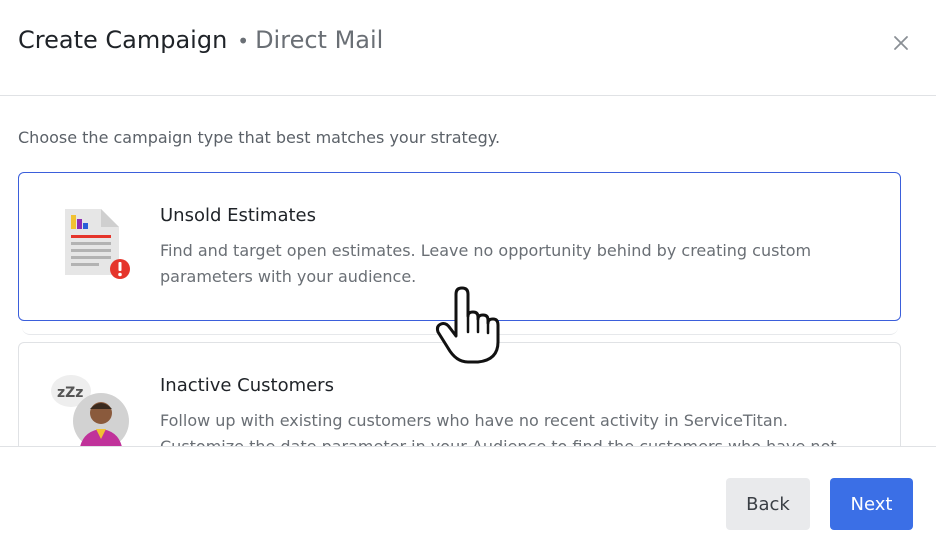  I want to click on card-title: Unsold Estimates, so click(238, 215).